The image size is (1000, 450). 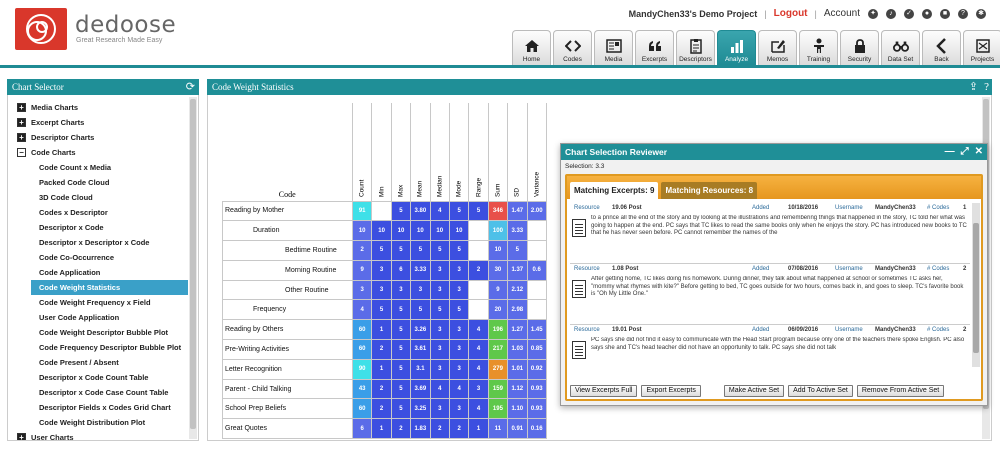 What do you see at coordinates (98, 392) in the screenshot?
I see `tree-item: Descriptor x Code Case Count Table` at bounding box center [98, 392].